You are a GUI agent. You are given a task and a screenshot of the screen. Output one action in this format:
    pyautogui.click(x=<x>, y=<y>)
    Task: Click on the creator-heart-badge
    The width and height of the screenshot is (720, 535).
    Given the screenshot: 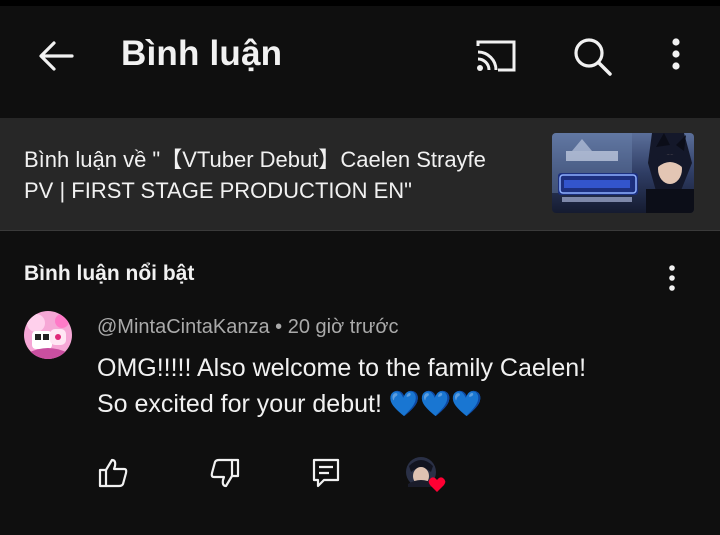 What is the action you would take?
    pyautogui.click(x=428, y=476)
    